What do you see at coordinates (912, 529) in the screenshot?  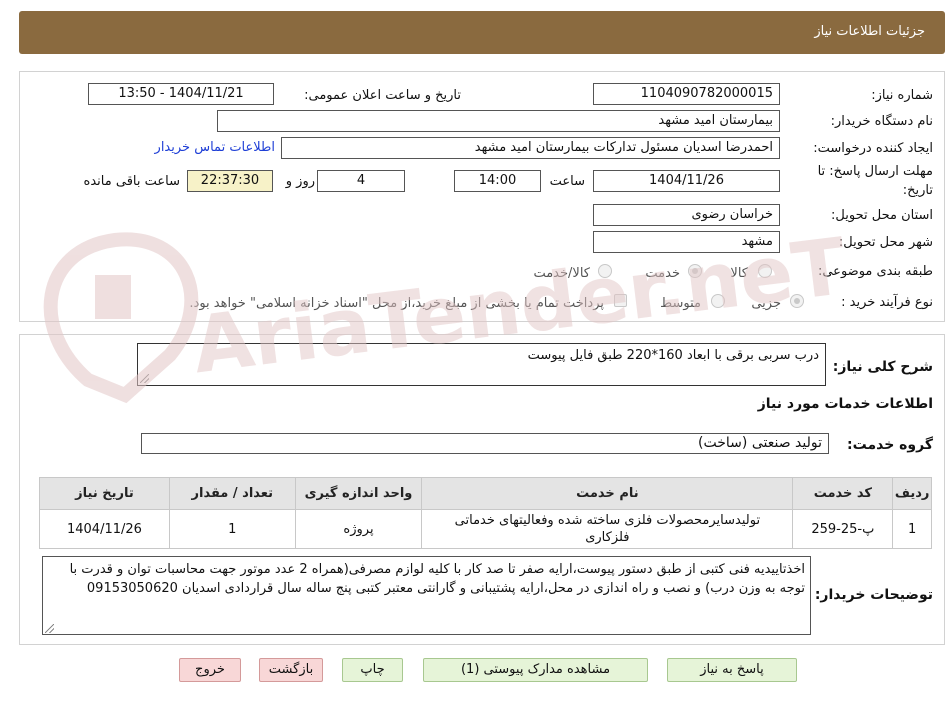 I see `cell-row: 1` at bounding box center [912, 529].